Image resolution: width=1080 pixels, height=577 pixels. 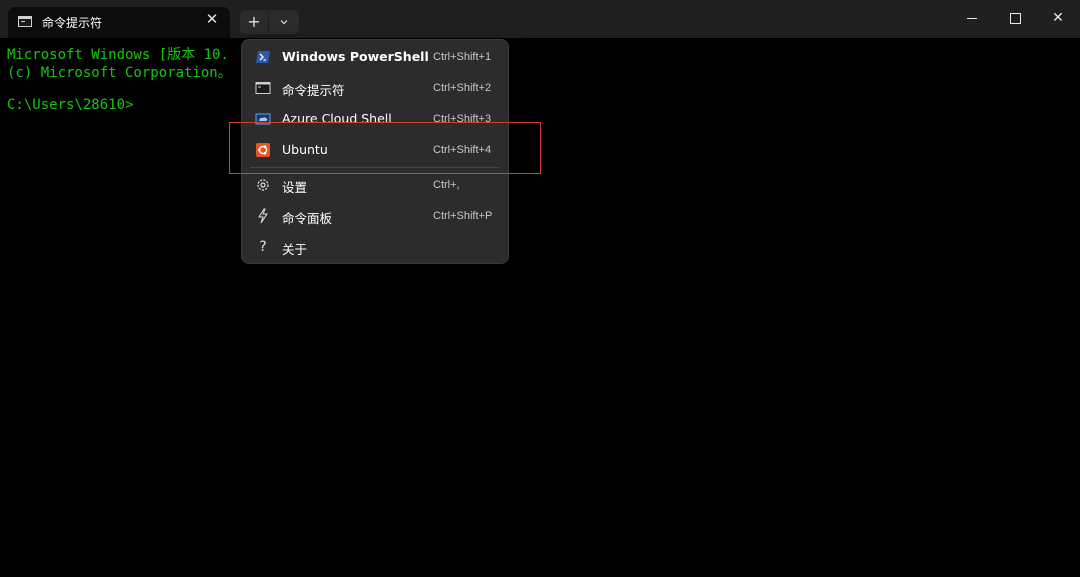 I want to click on menu-item-windows-powershell: Windows PowerShell Ctrl+Shift+1, so click(x=375, y=57).